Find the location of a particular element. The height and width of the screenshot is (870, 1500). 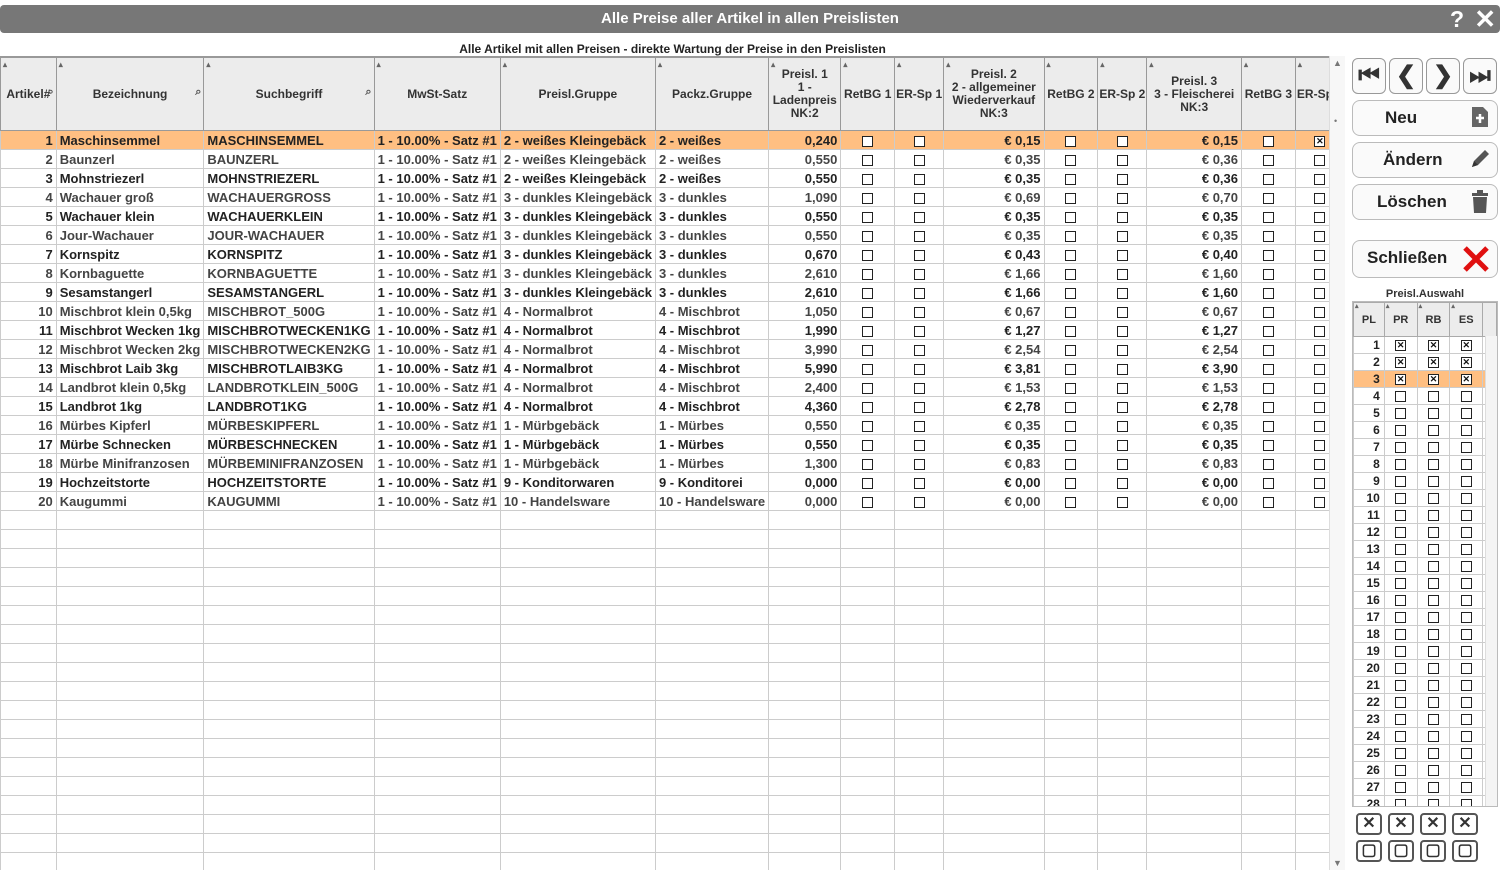

artikel-nr-cell: 7 is located at coordinates (28, 254).